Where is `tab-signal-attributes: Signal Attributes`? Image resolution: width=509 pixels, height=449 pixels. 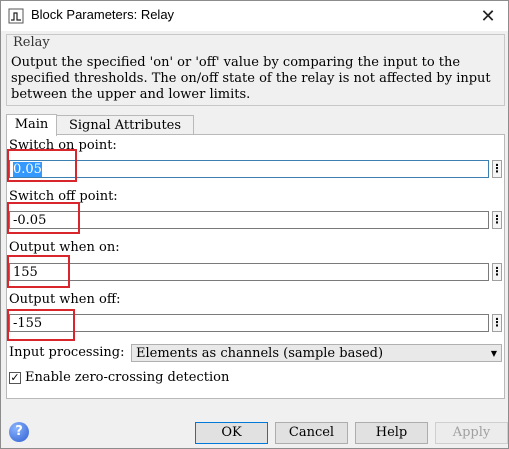 tab-signal-attributes: Signal Attributes is located at coordinates (125, 125).